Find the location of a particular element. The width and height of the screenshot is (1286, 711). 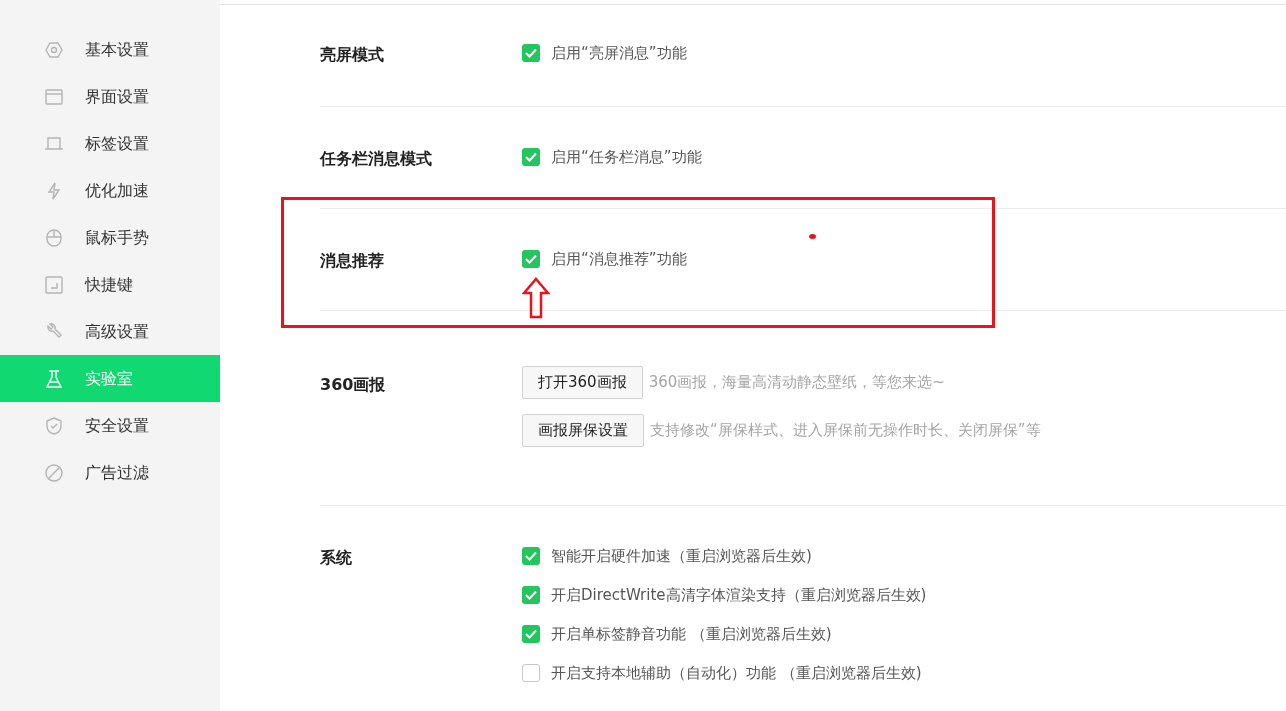

sidebar-item: 鼠标手势 is located at coordinates (110, 237).